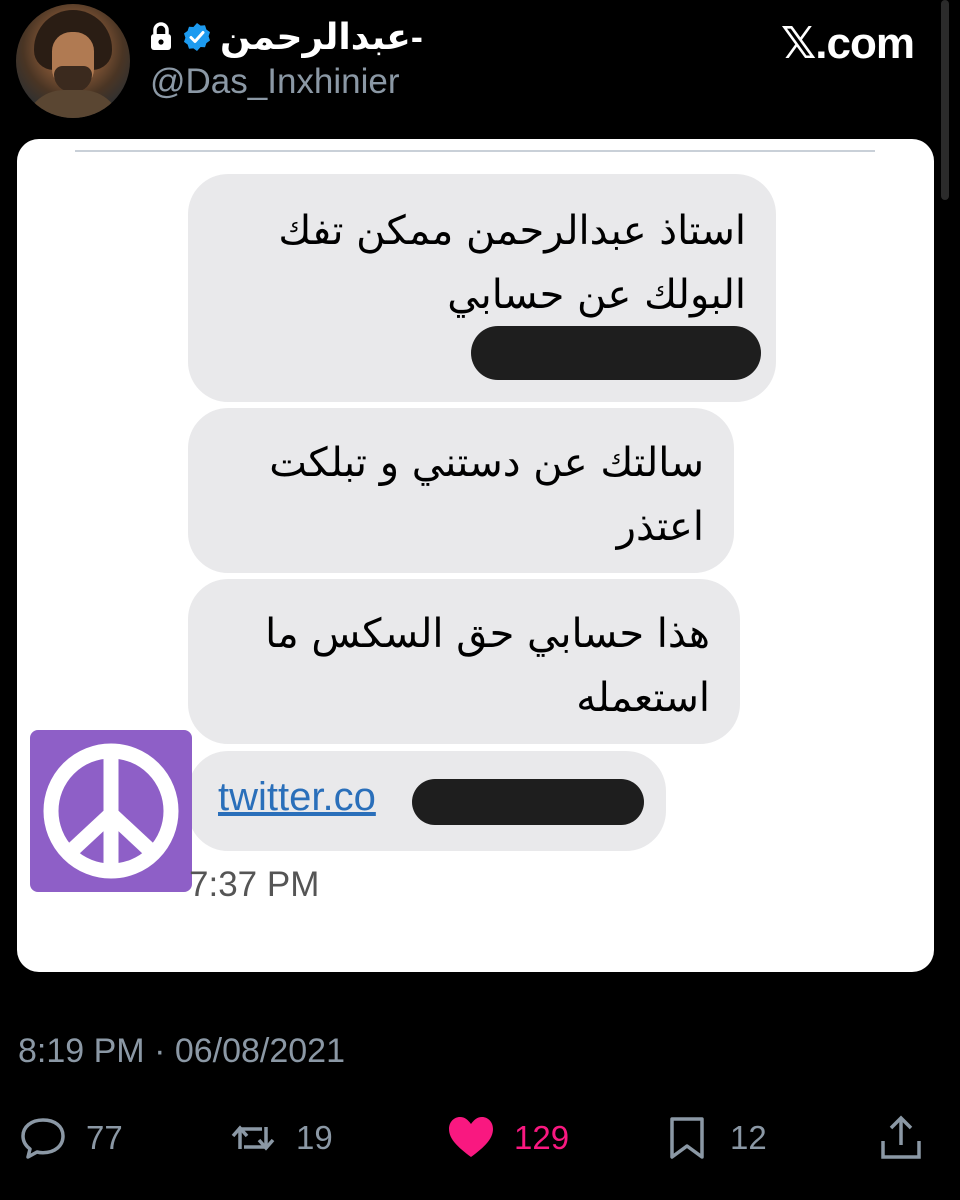  What do you see at coordinates (73, 61) in the screenshot?
I see `profile-avatar` at bounding box center [73, 61].